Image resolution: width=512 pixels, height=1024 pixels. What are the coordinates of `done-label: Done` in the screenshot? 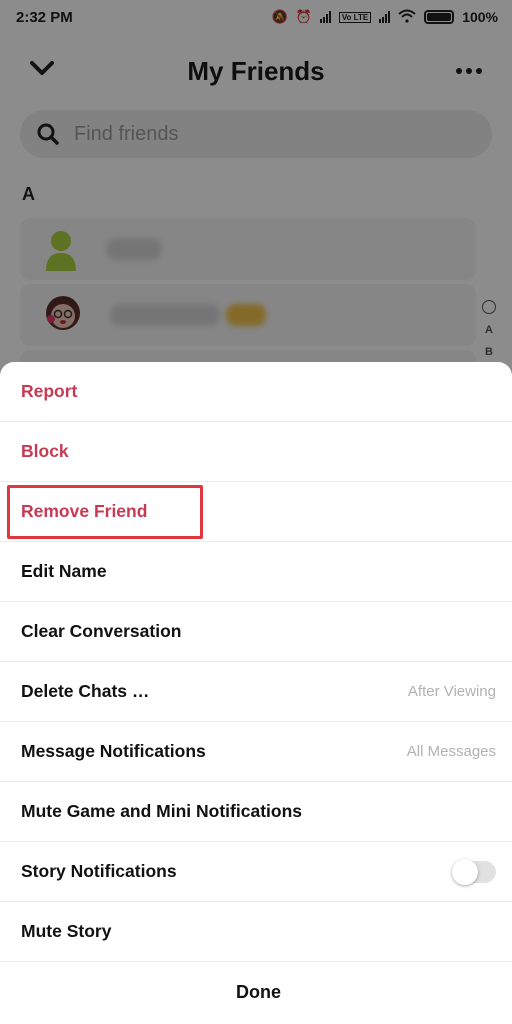 It's located at (258, 991).